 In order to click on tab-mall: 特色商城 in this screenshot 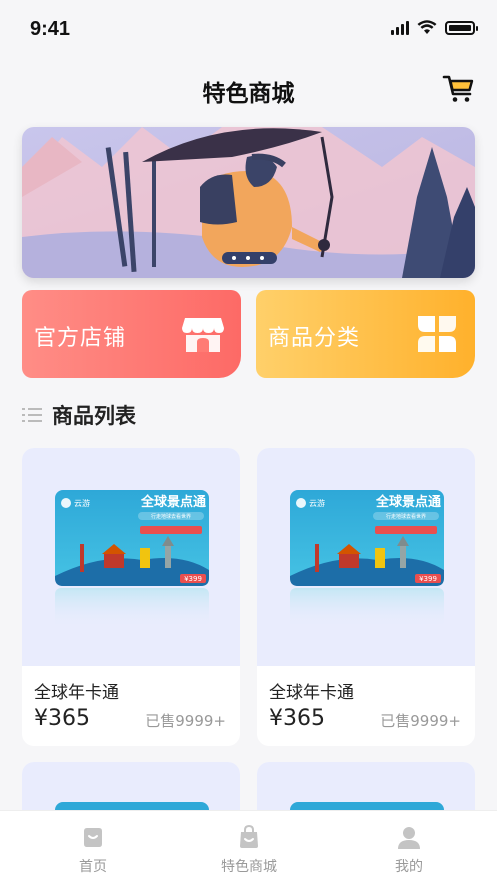, I will do `click(249, 847)`.